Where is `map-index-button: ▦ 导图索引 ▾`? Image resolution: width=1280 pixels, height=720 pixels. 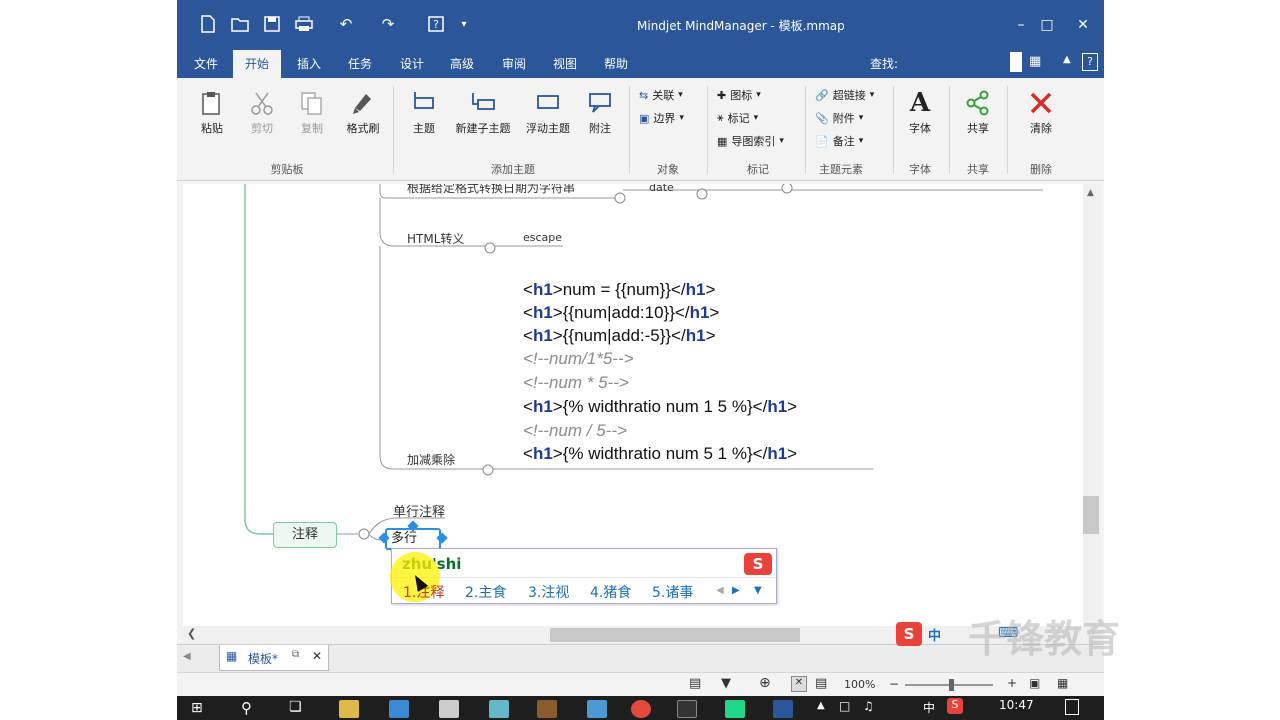 map-index-button: ▦ 导图索引 ▾ is located at coordinates (750, 141).